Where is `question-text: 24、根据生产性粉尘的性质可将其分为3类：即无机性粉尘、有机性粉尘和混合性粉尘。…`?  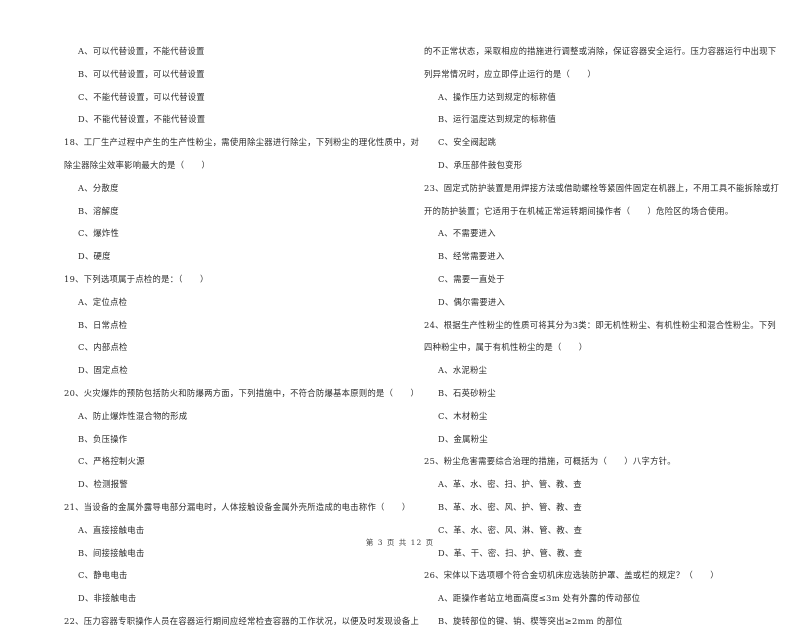 question-text: 24、根据生产性粉尘的性质可将其分为3类：即无机性粉尘、有机性粉尘和混合性粉尘。… is located at coordinates (600, 324).